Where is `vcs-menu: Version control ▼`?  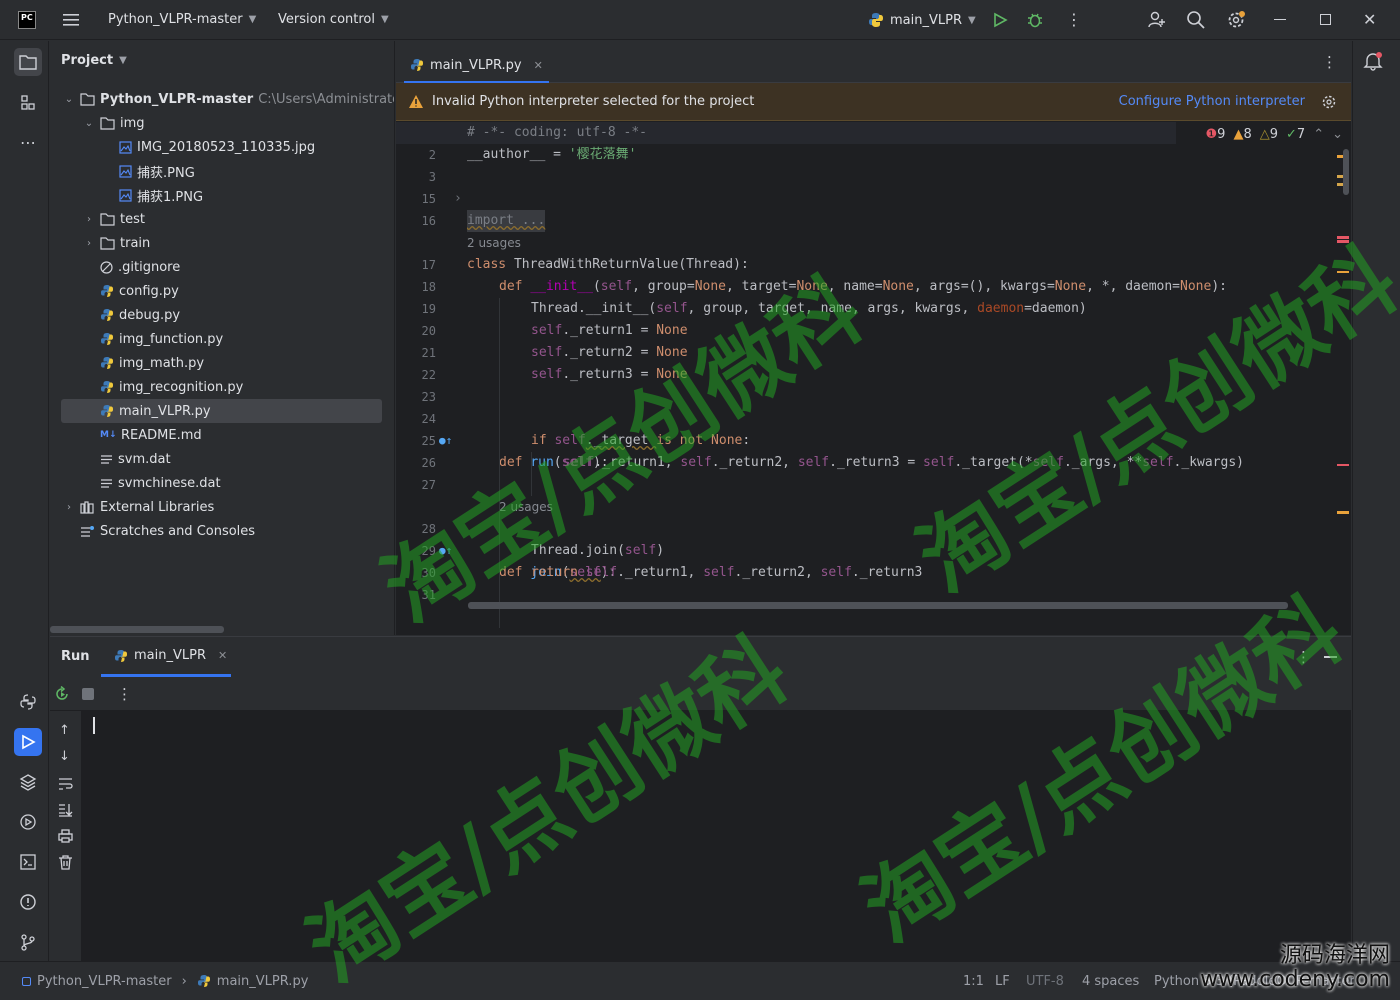 vcs-menu: Version control ▼ is located at coordinates (333, 19).